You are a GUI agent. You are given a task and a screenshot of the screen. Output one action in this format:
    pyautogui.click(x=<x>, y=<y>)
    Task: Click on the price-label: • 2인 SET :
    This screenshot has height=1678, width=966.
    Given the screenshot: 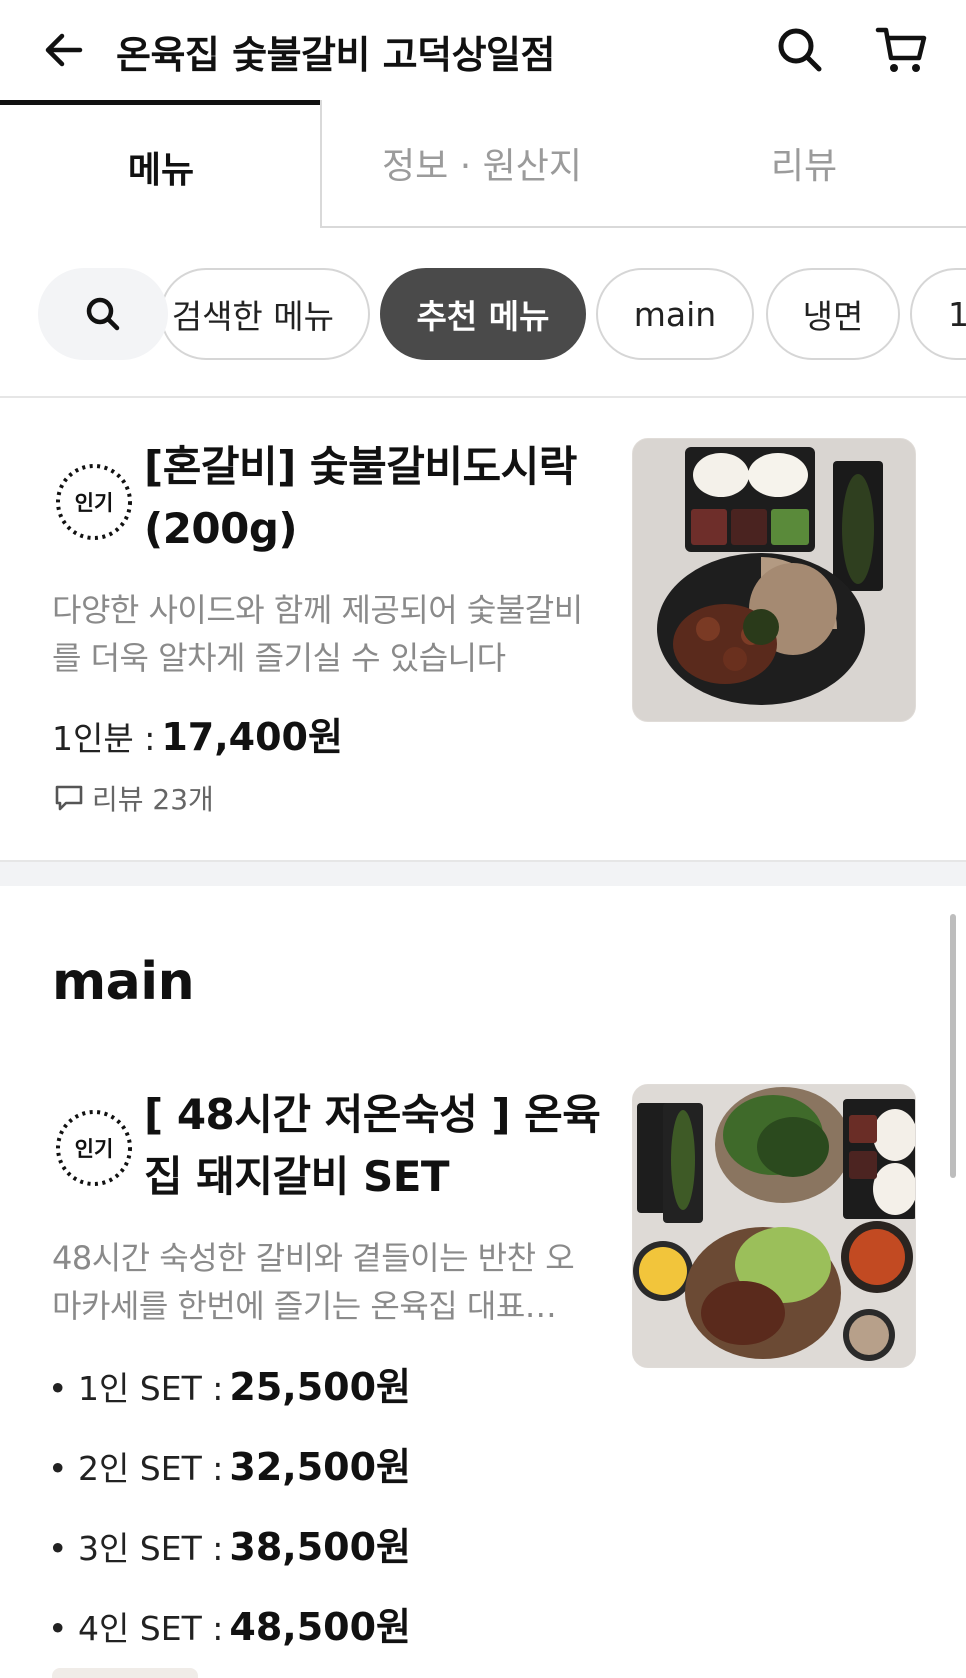 What is the action you would take?
    pyautogui.click(x=136, y=1468)
    